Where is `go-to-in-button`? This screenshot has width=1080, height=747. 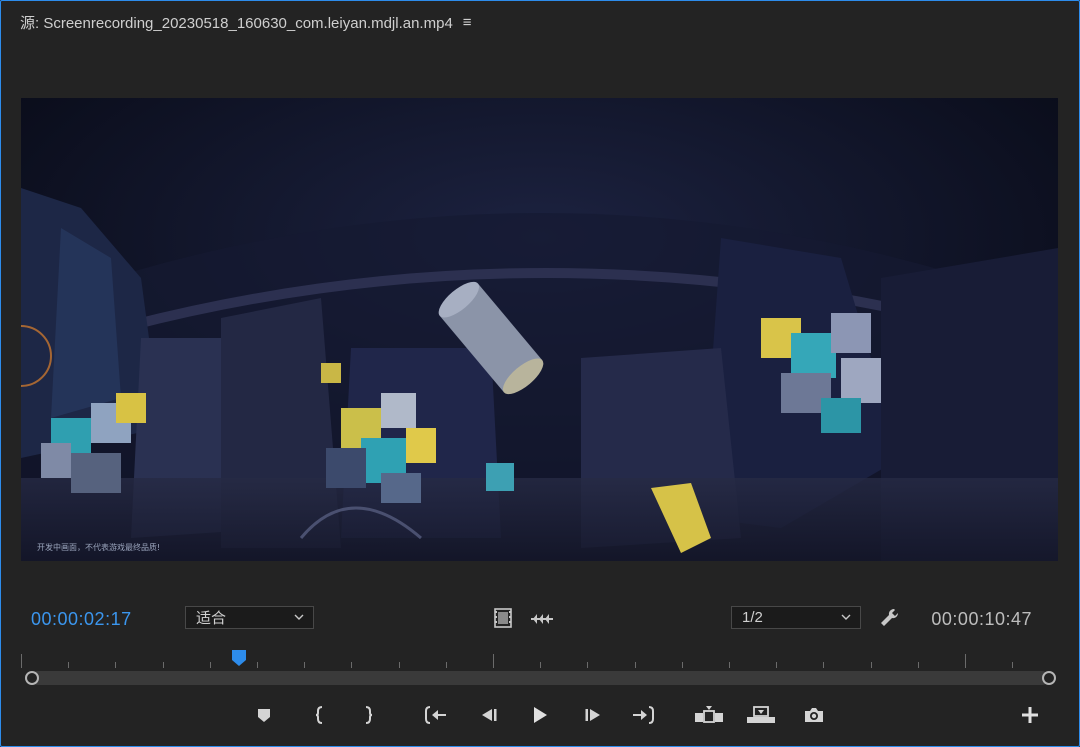
go-to-in-button is located at coordinates (436, 715).